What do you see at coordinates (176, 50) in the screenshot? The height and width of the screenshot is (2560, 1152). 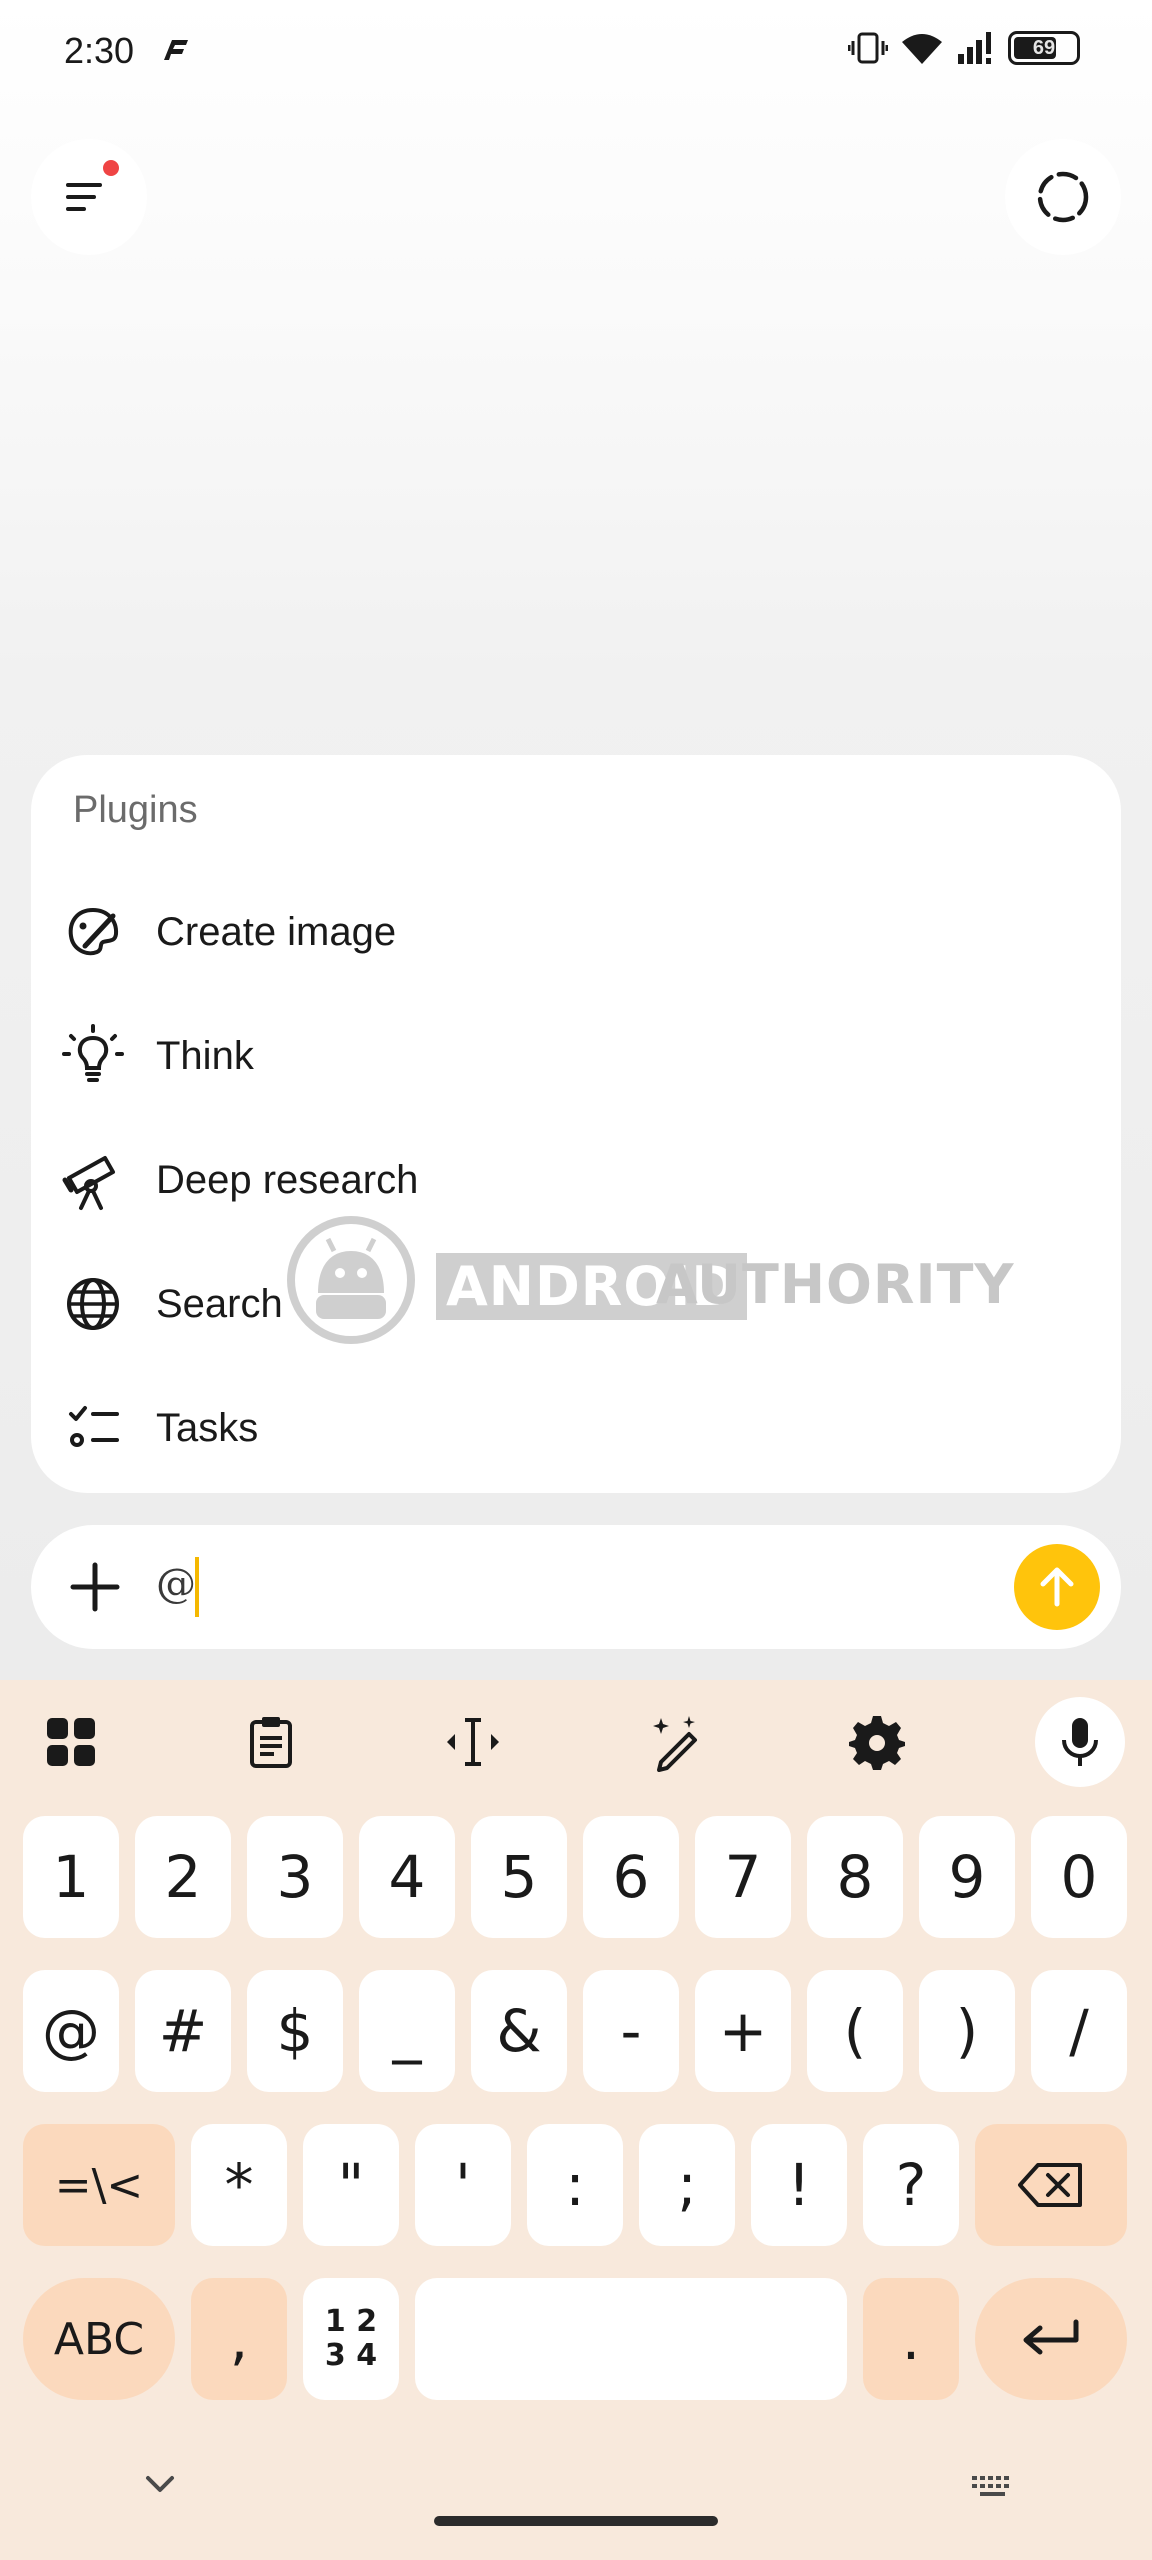 I see `app-notification-icon` at bounding box center [176, 50].